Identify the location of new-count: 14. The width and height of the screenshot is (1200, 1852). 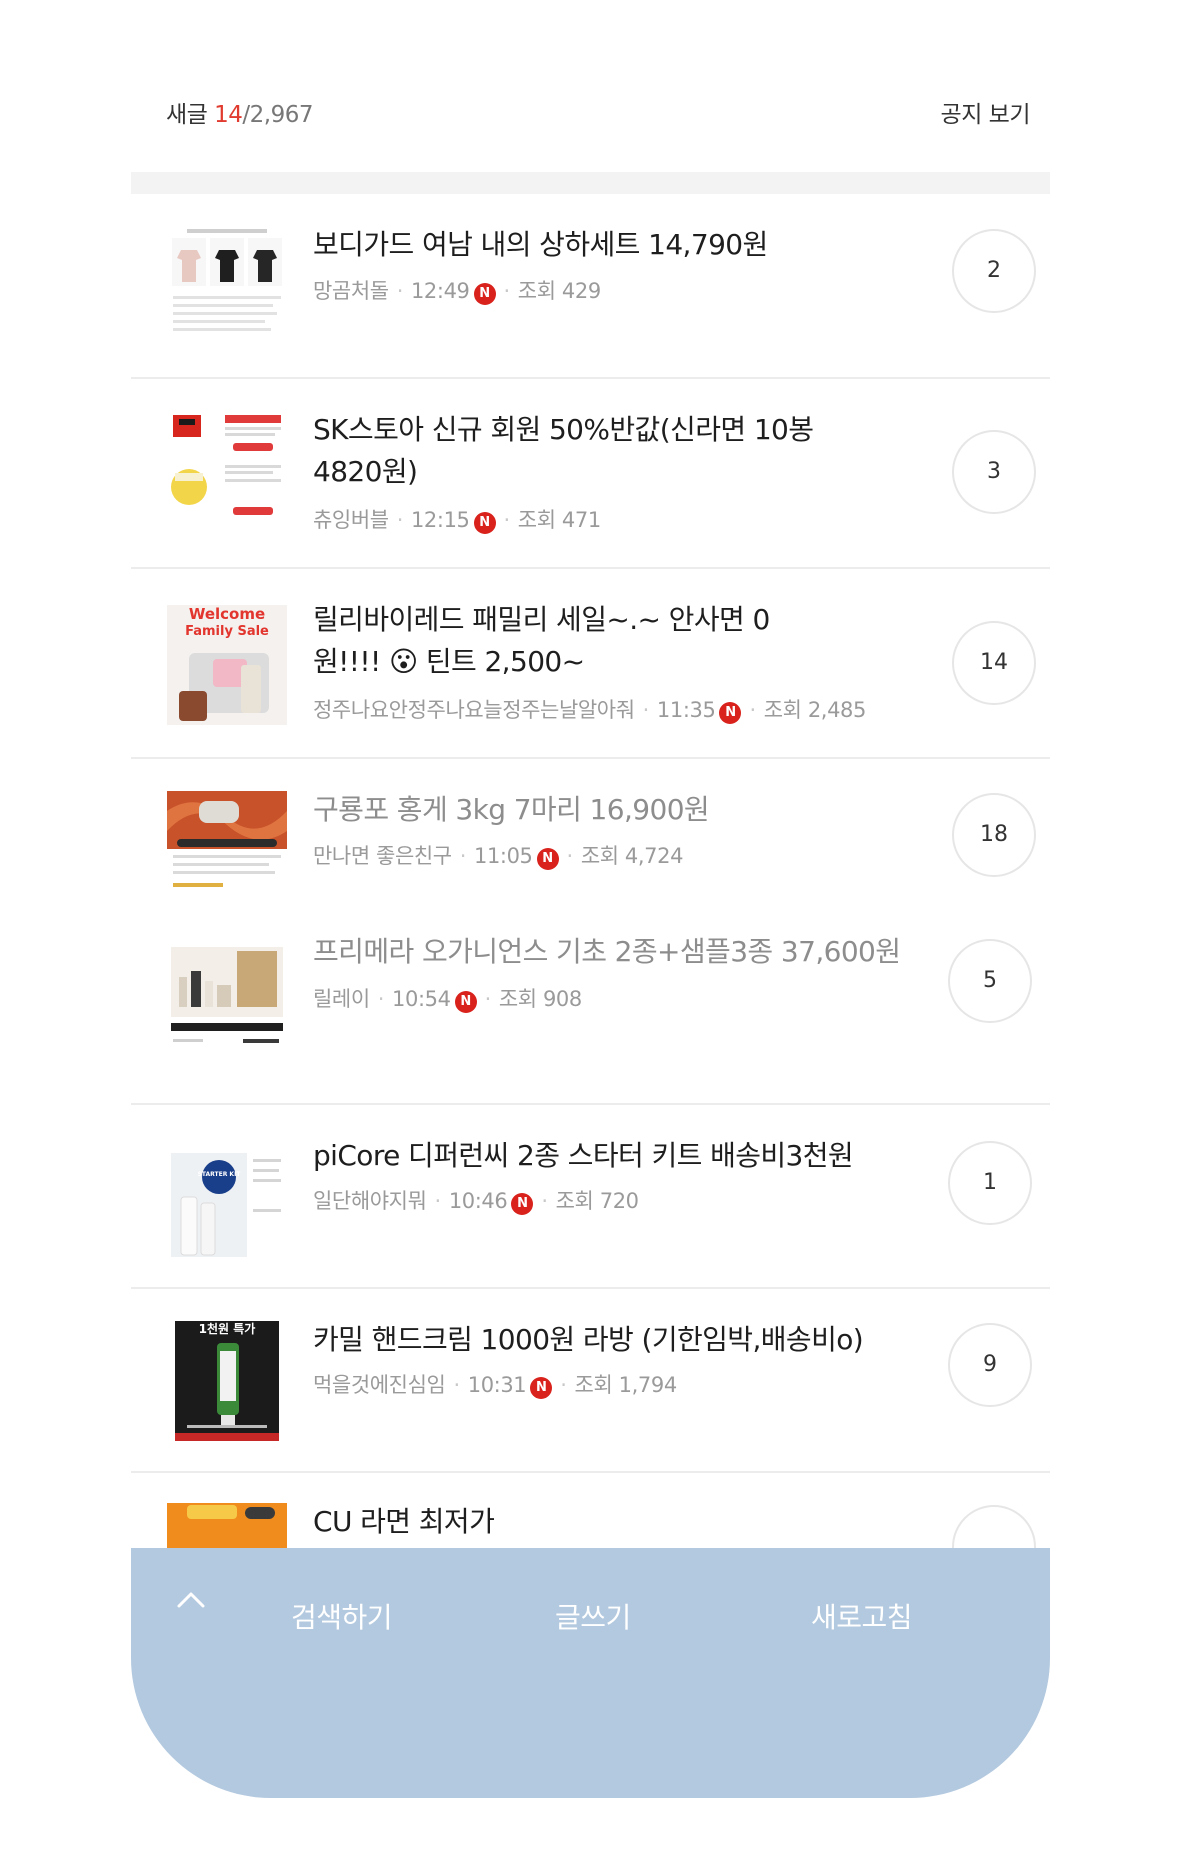
(228, 115).